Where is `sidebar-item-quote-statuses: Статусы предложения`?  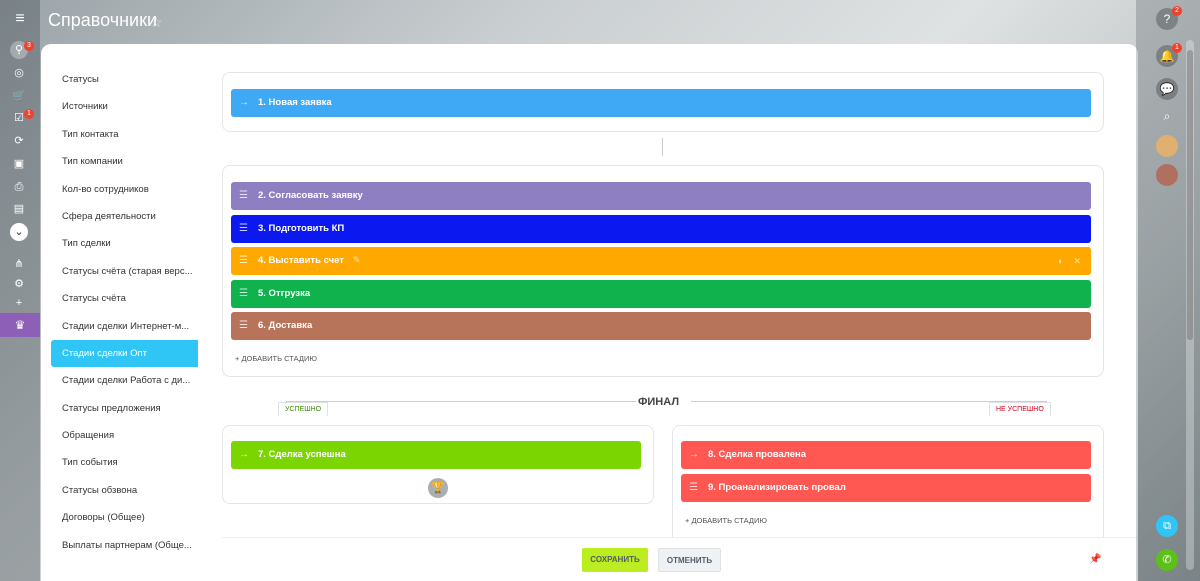 sidebar-item-quote-statuses: Статусы предложения is located at coordinates (121, 408).